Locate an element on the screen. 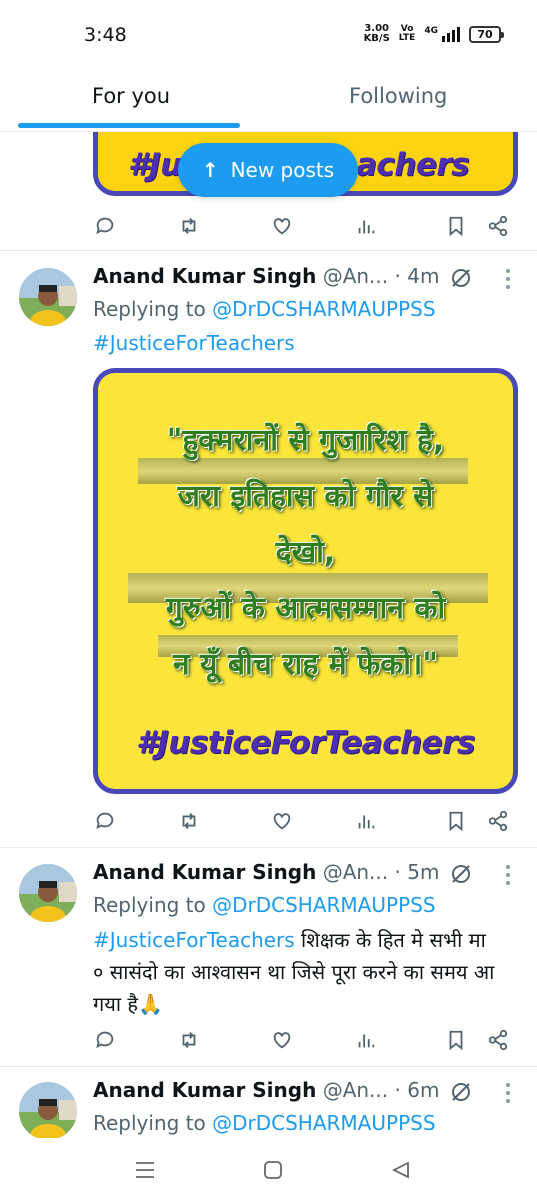  banner-hashtag-right: achers is located at coordinates (413, 165).